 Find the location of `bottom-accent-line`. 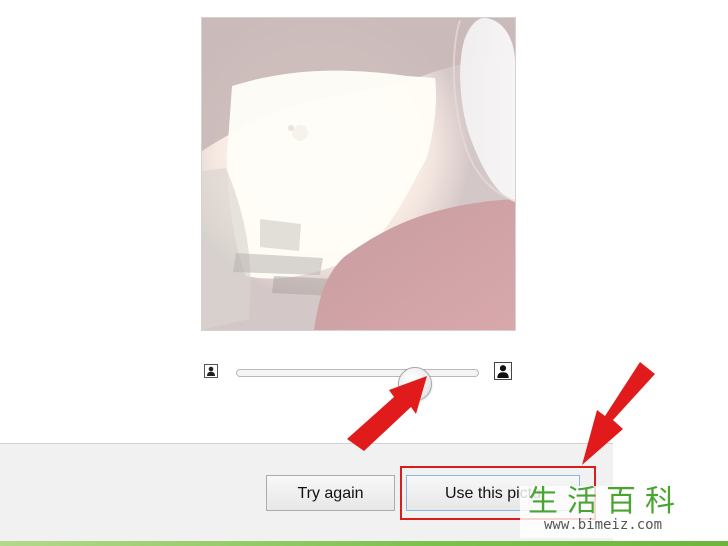

bottom-accent-line is located at coordinates (364, 543).